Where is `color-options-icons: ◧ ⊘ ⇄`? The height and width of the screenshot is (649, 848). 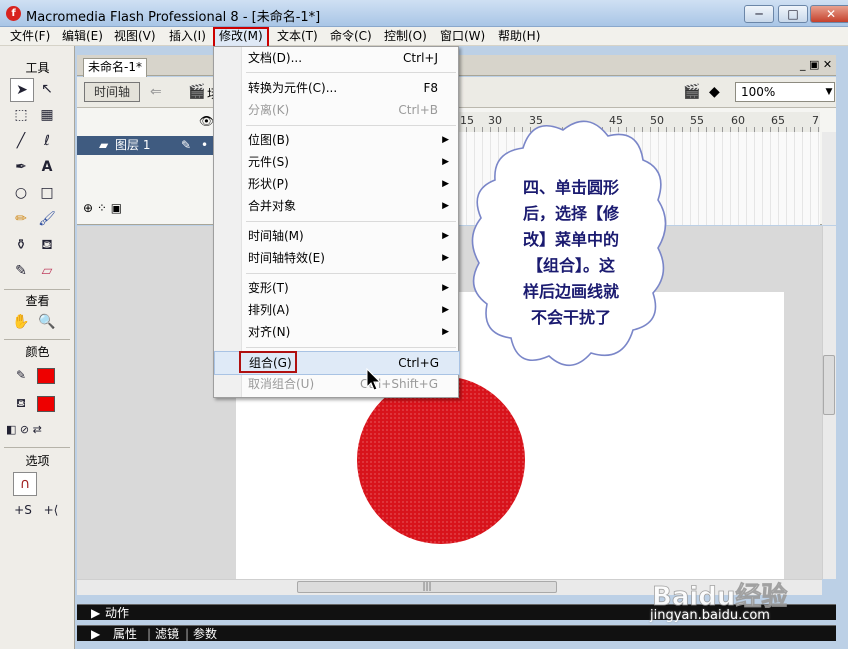 color-options-icons: ◧ ⊘ ⇄ is located at coordinates (39, 430).